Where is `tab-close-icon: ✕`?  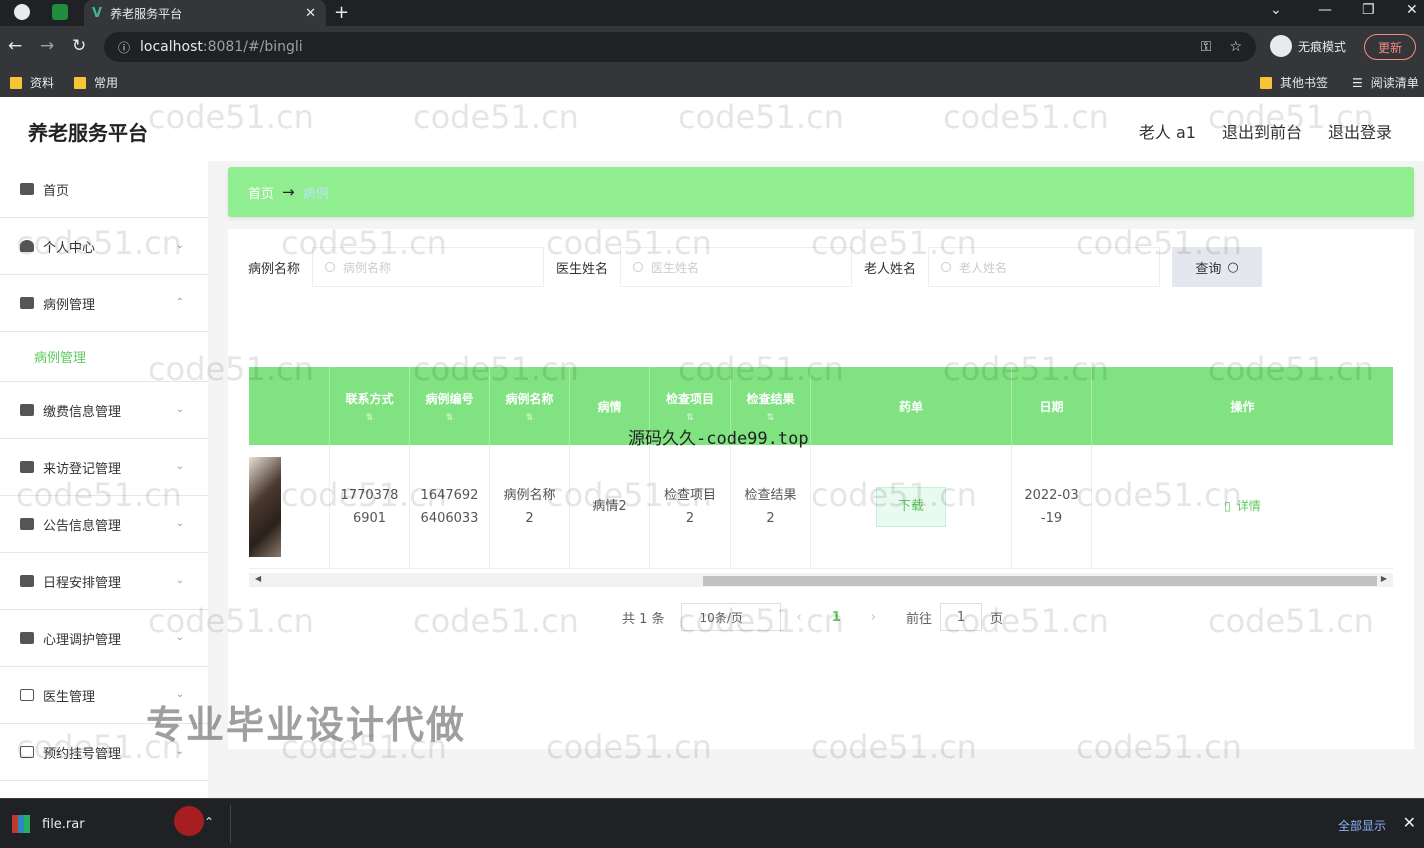
tab-close-icon: ✕ is located at coordinates (310, 13).